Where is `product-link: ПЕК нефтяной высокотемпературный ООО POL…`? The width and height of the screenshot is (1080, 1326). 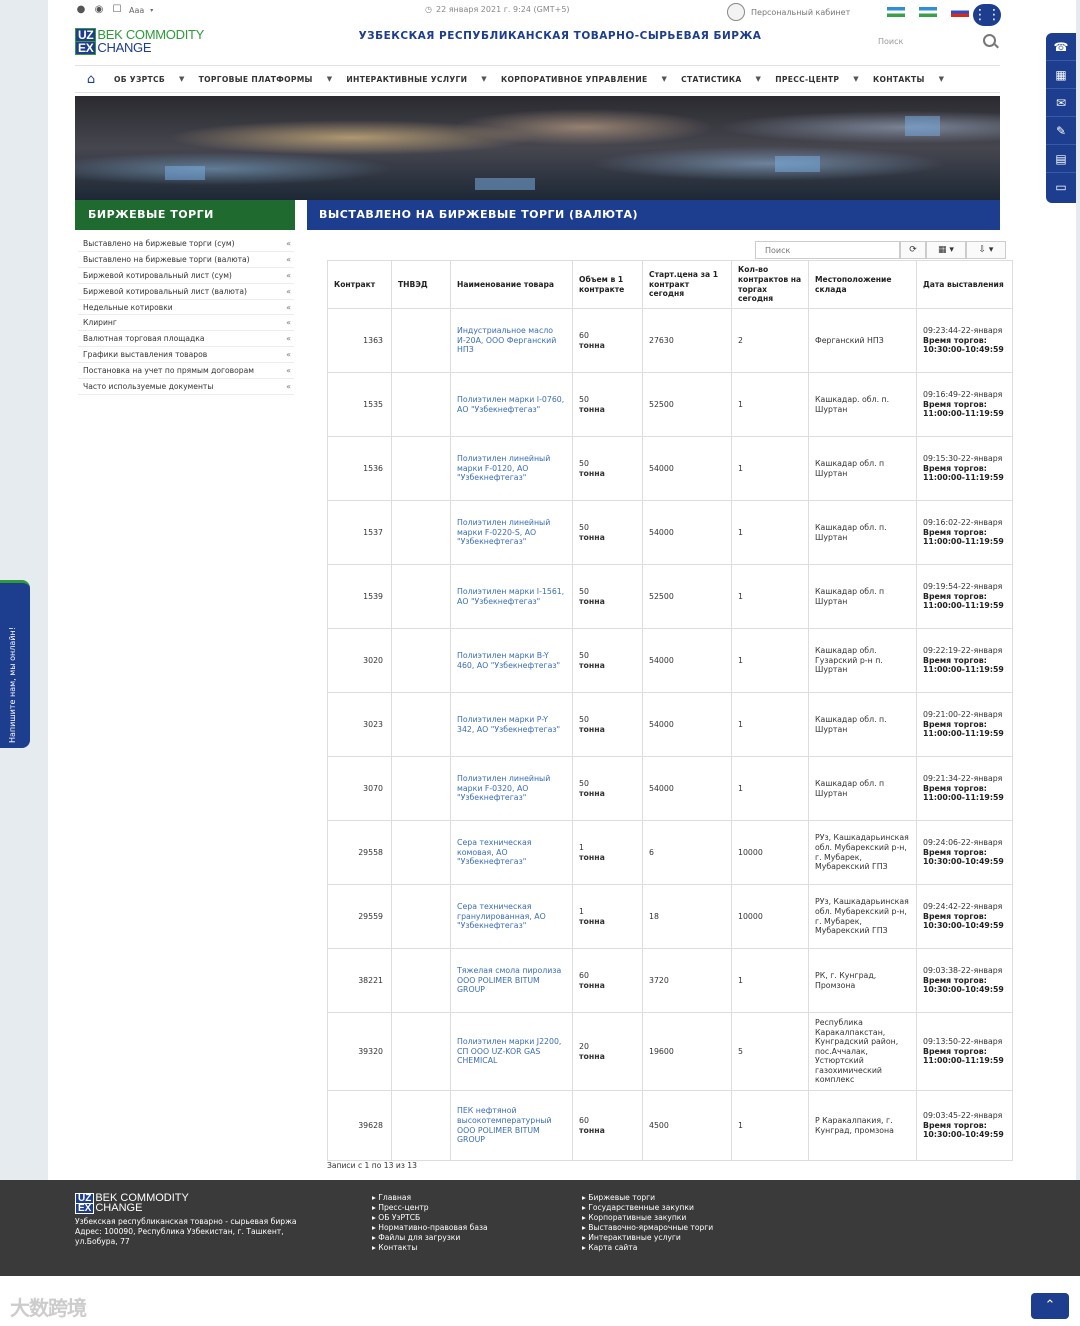
product-link: ПЕК нефтяной высокотемпературный ООО POL… is located at coordinates (504, 1125).